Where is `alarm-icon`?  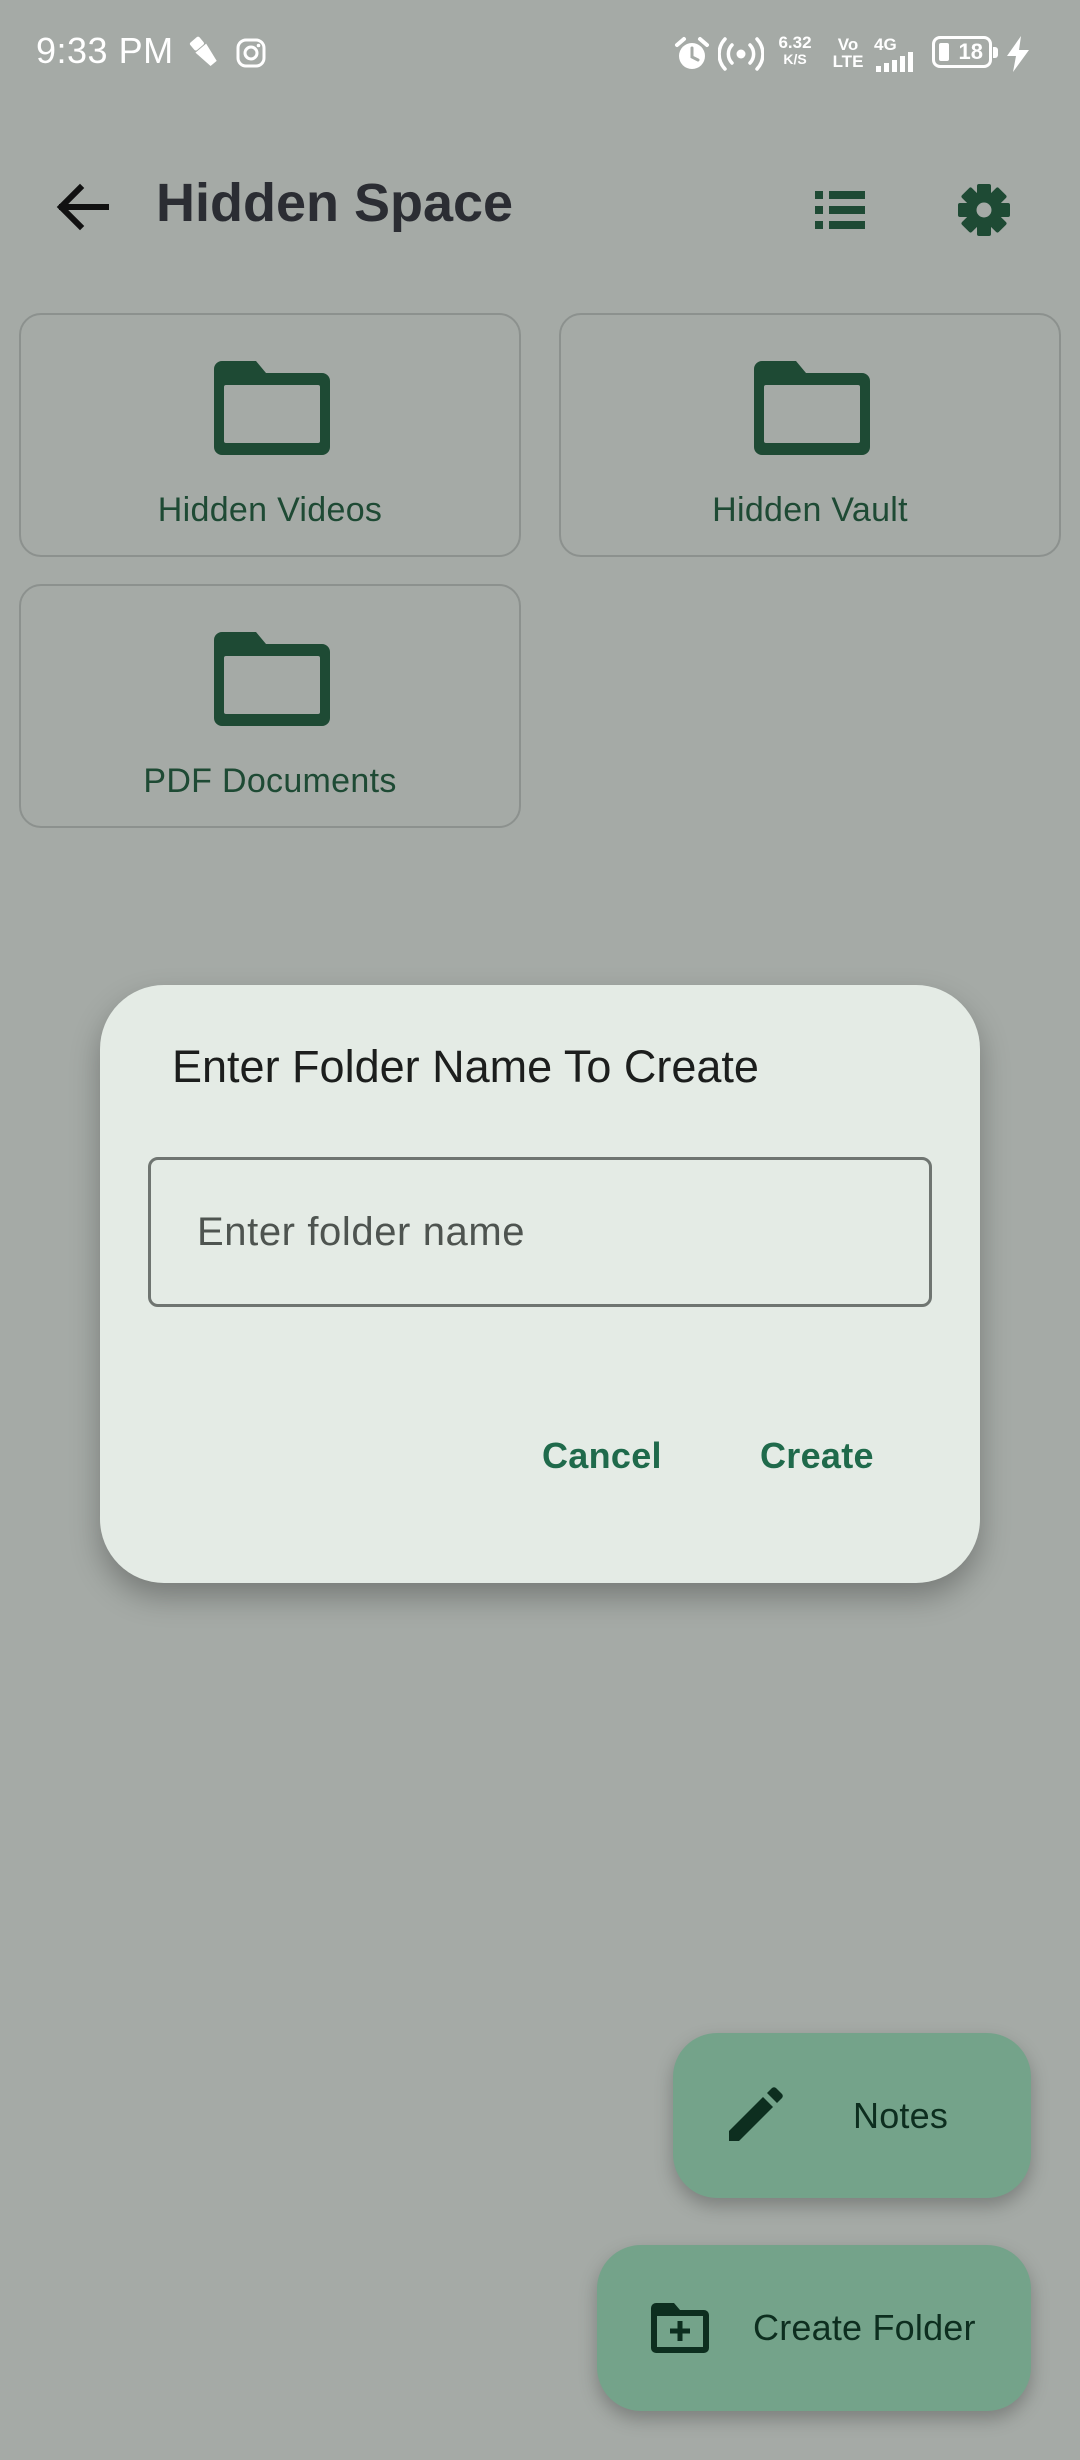 alarm-icon is located at coordinates (692, 53).